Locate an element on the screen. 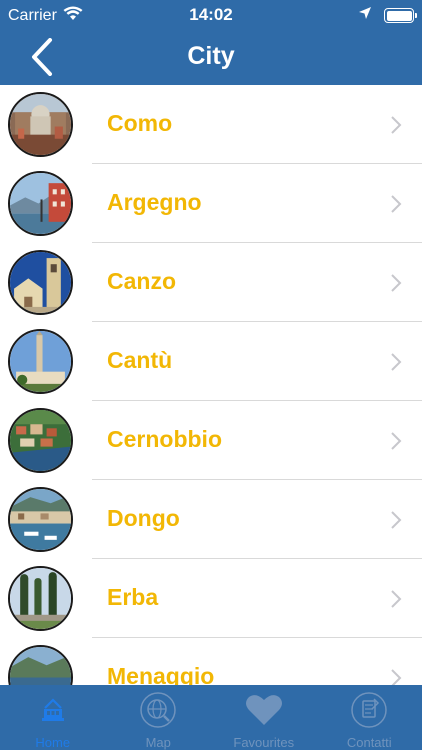  page-title: City is located at coordinates (211, 56).